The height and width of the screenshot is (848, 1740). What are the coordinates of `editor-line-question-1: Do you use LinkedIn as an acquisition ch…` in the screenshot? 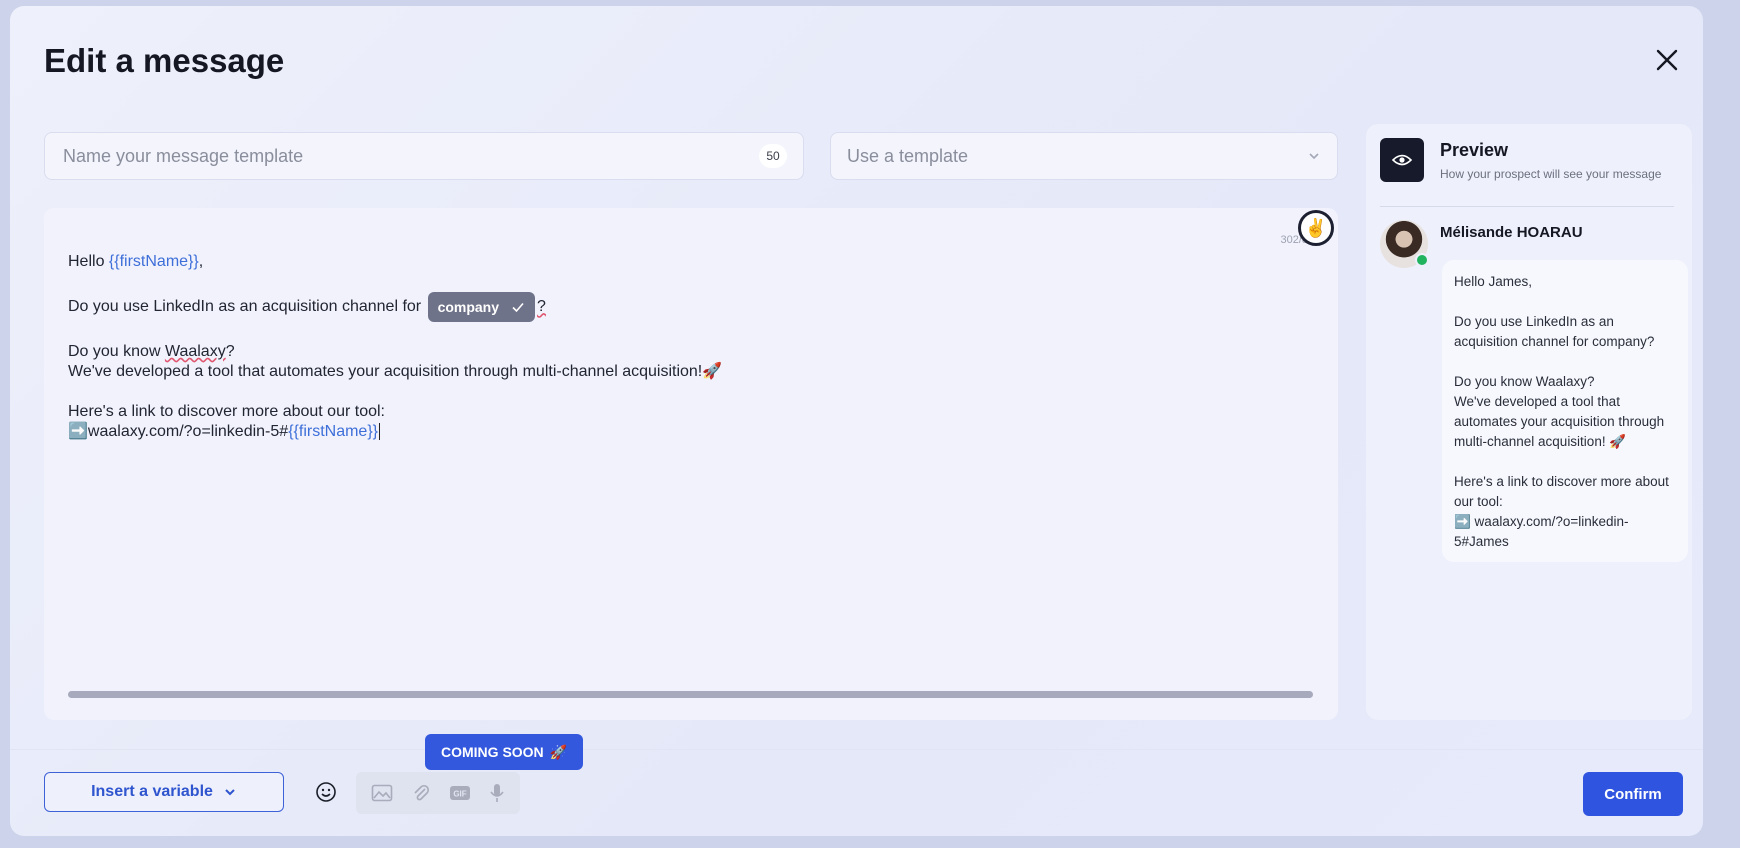 It's located at (688, 307).